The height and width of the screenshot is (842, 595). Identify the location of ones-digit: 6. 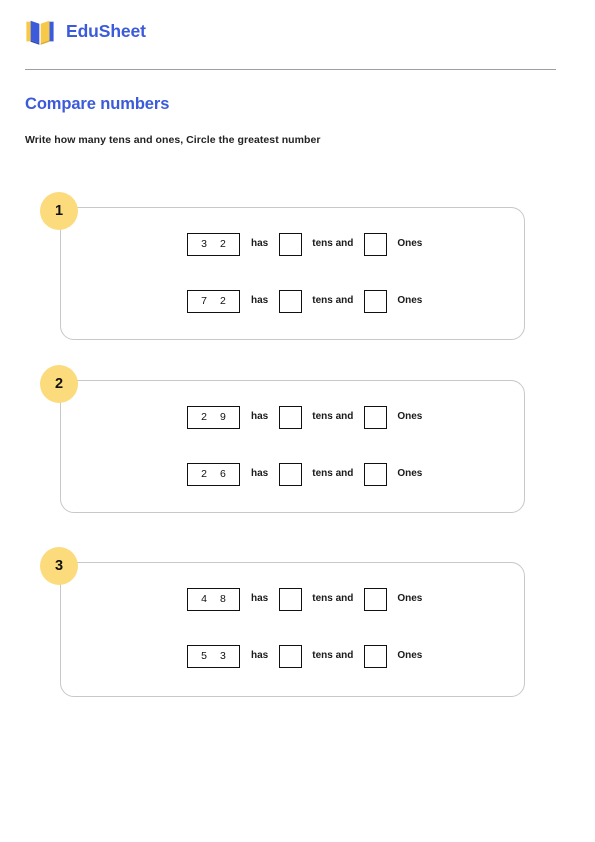
(223, 473).